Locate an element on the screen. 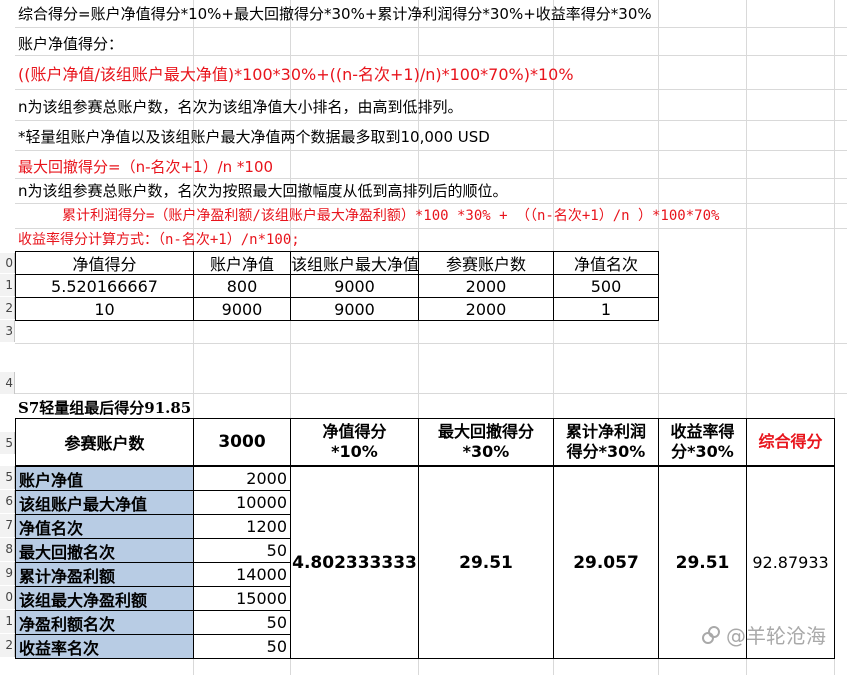 The width and height of the screenshot is (847, 675). header-return-rate-score: 收益率得 分*30% is located at coordinates (702, 442).